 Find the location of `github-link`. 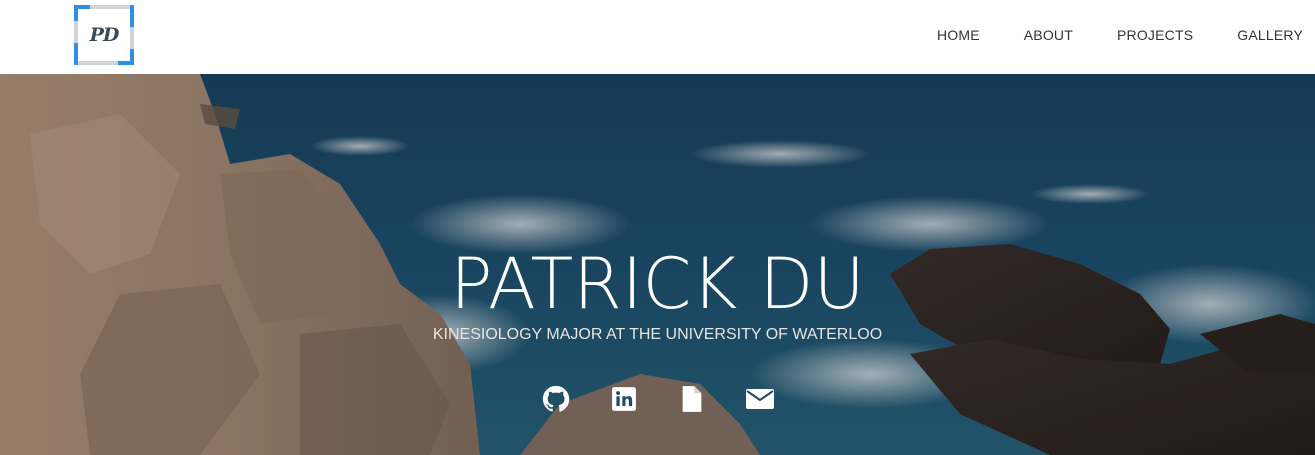

github-link is located at coordinates (556, 399).